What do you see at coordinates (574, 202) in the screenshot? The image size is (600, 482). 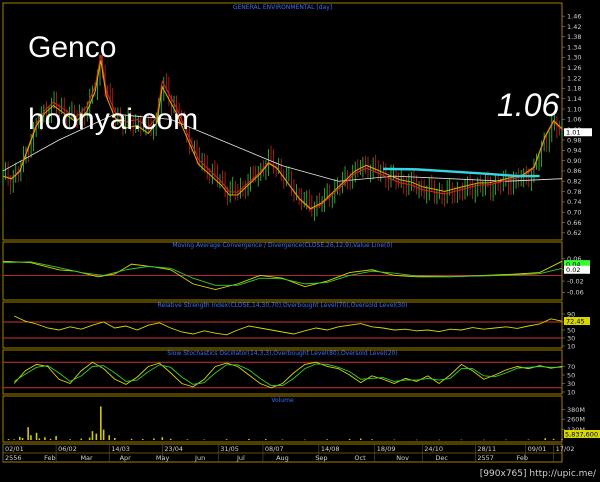 I see `y-tick-label: 0.74` at bounding box center [574, 202].